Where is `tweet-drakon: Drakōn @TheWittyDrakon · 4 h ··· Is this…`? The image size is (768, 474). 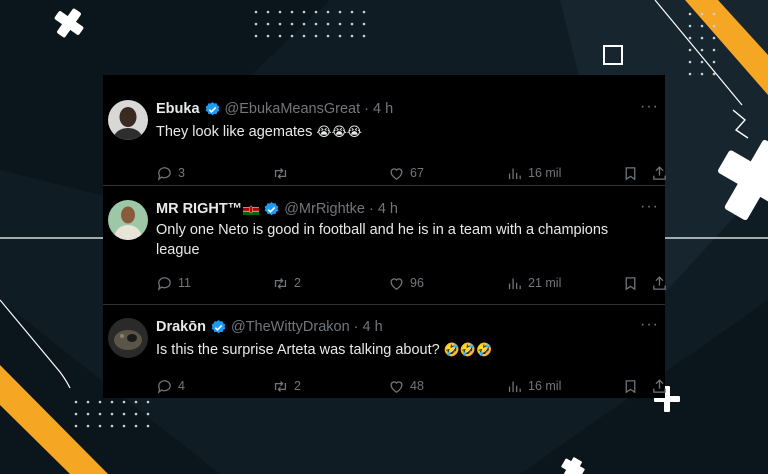 tweet-drakon: Drakōn @TheWittyDrakon · 4 h ··· Is this… is located at coordinates (384, 357).